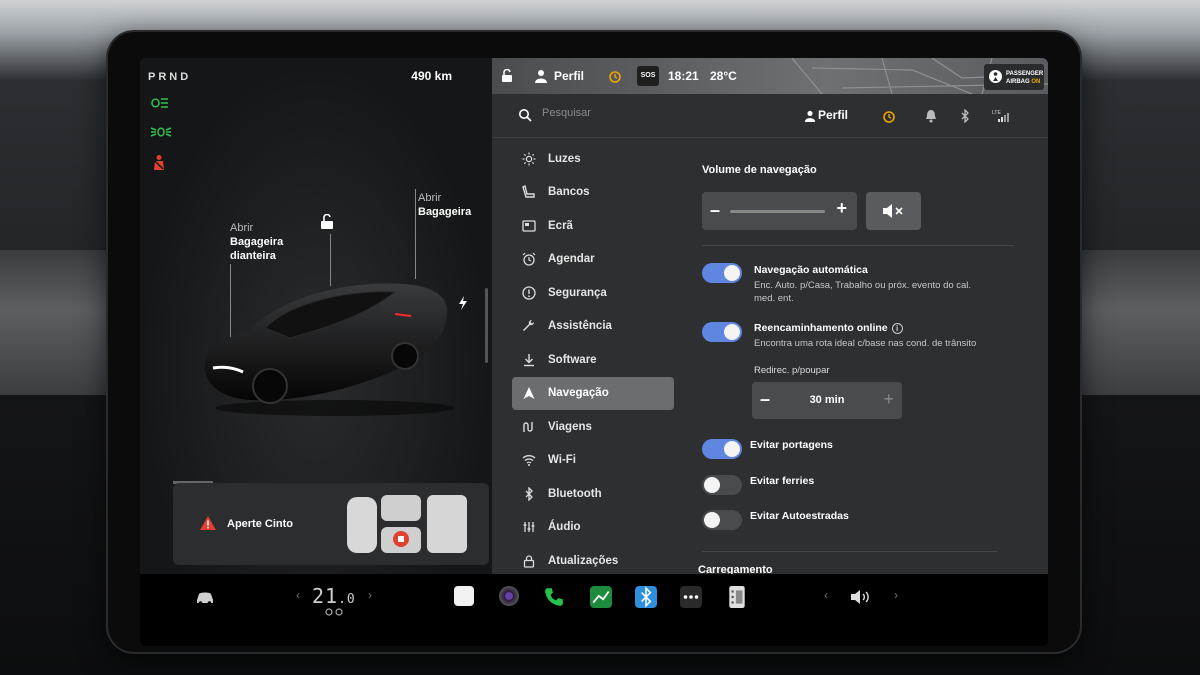  Describe the element at coordinates (347, 599) in the screenshot. I see `temperature-decimal: .0` at that location.